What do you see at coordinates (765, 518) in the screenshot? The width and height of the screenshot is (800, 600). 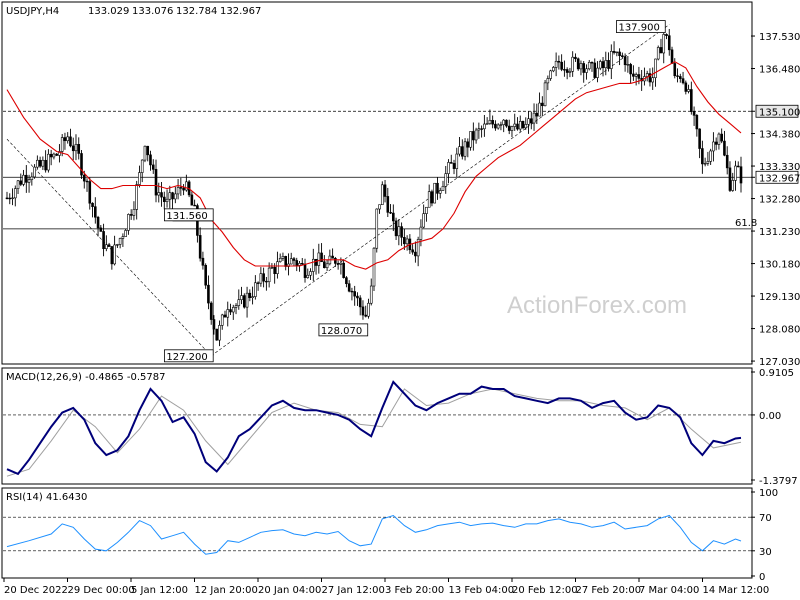 I see `rsi-tick-label: 70` at bounding box center [765, 518].